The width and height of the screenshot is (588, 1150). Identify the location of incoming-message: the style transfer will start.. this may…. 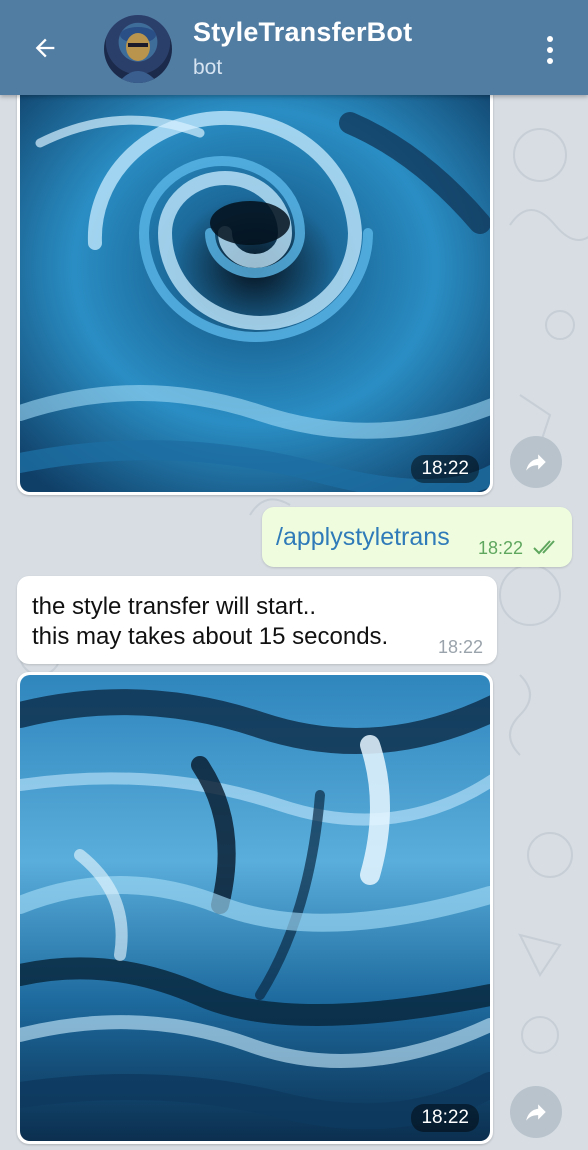
(257, 620).